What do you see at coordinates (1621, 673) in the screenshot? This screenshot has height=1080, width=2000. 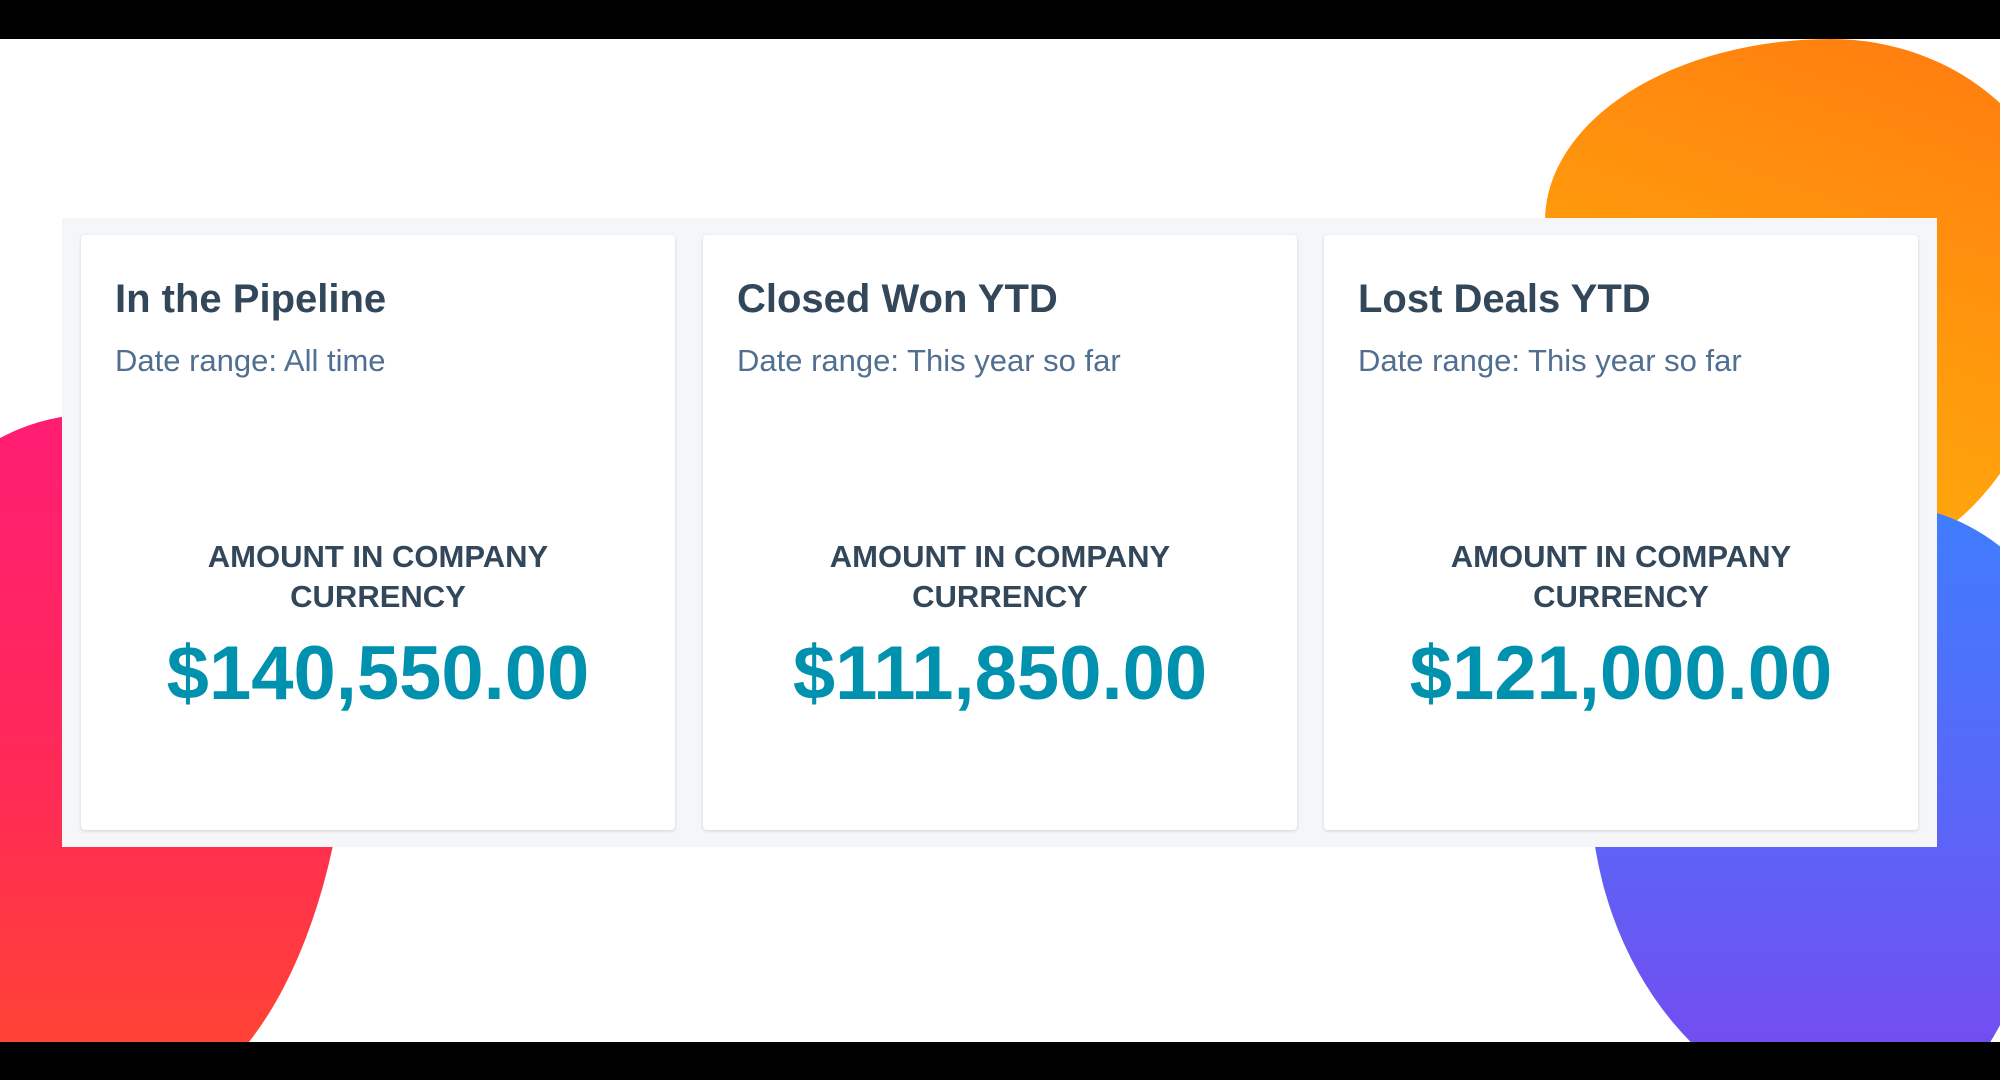 I see `metric-value: $121,000.00` at bounding box center [1621, 673].